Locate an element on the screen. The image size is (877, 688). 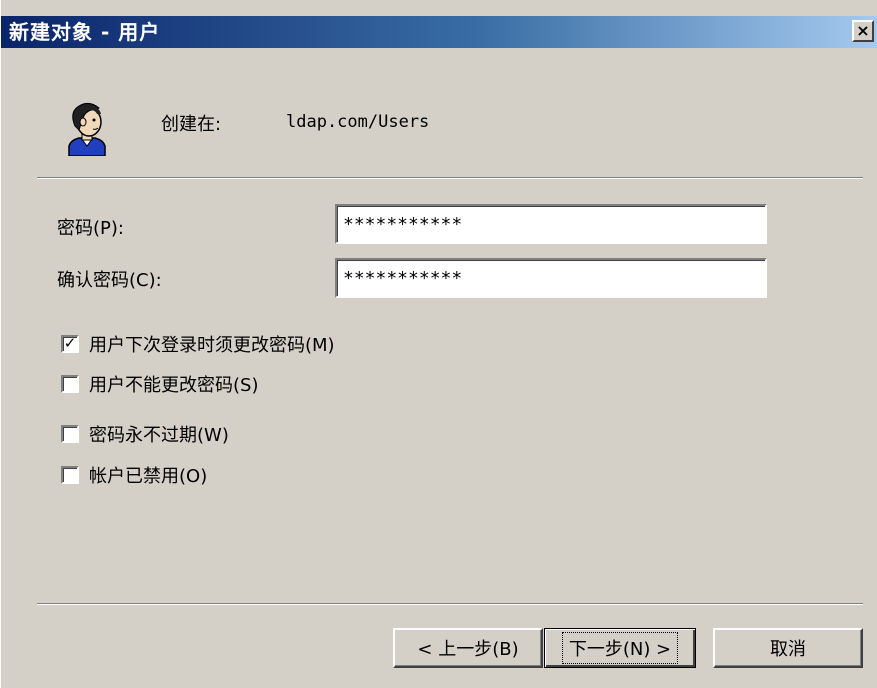
cannot-change-password-checkbox is located at coordinates (70, 384).